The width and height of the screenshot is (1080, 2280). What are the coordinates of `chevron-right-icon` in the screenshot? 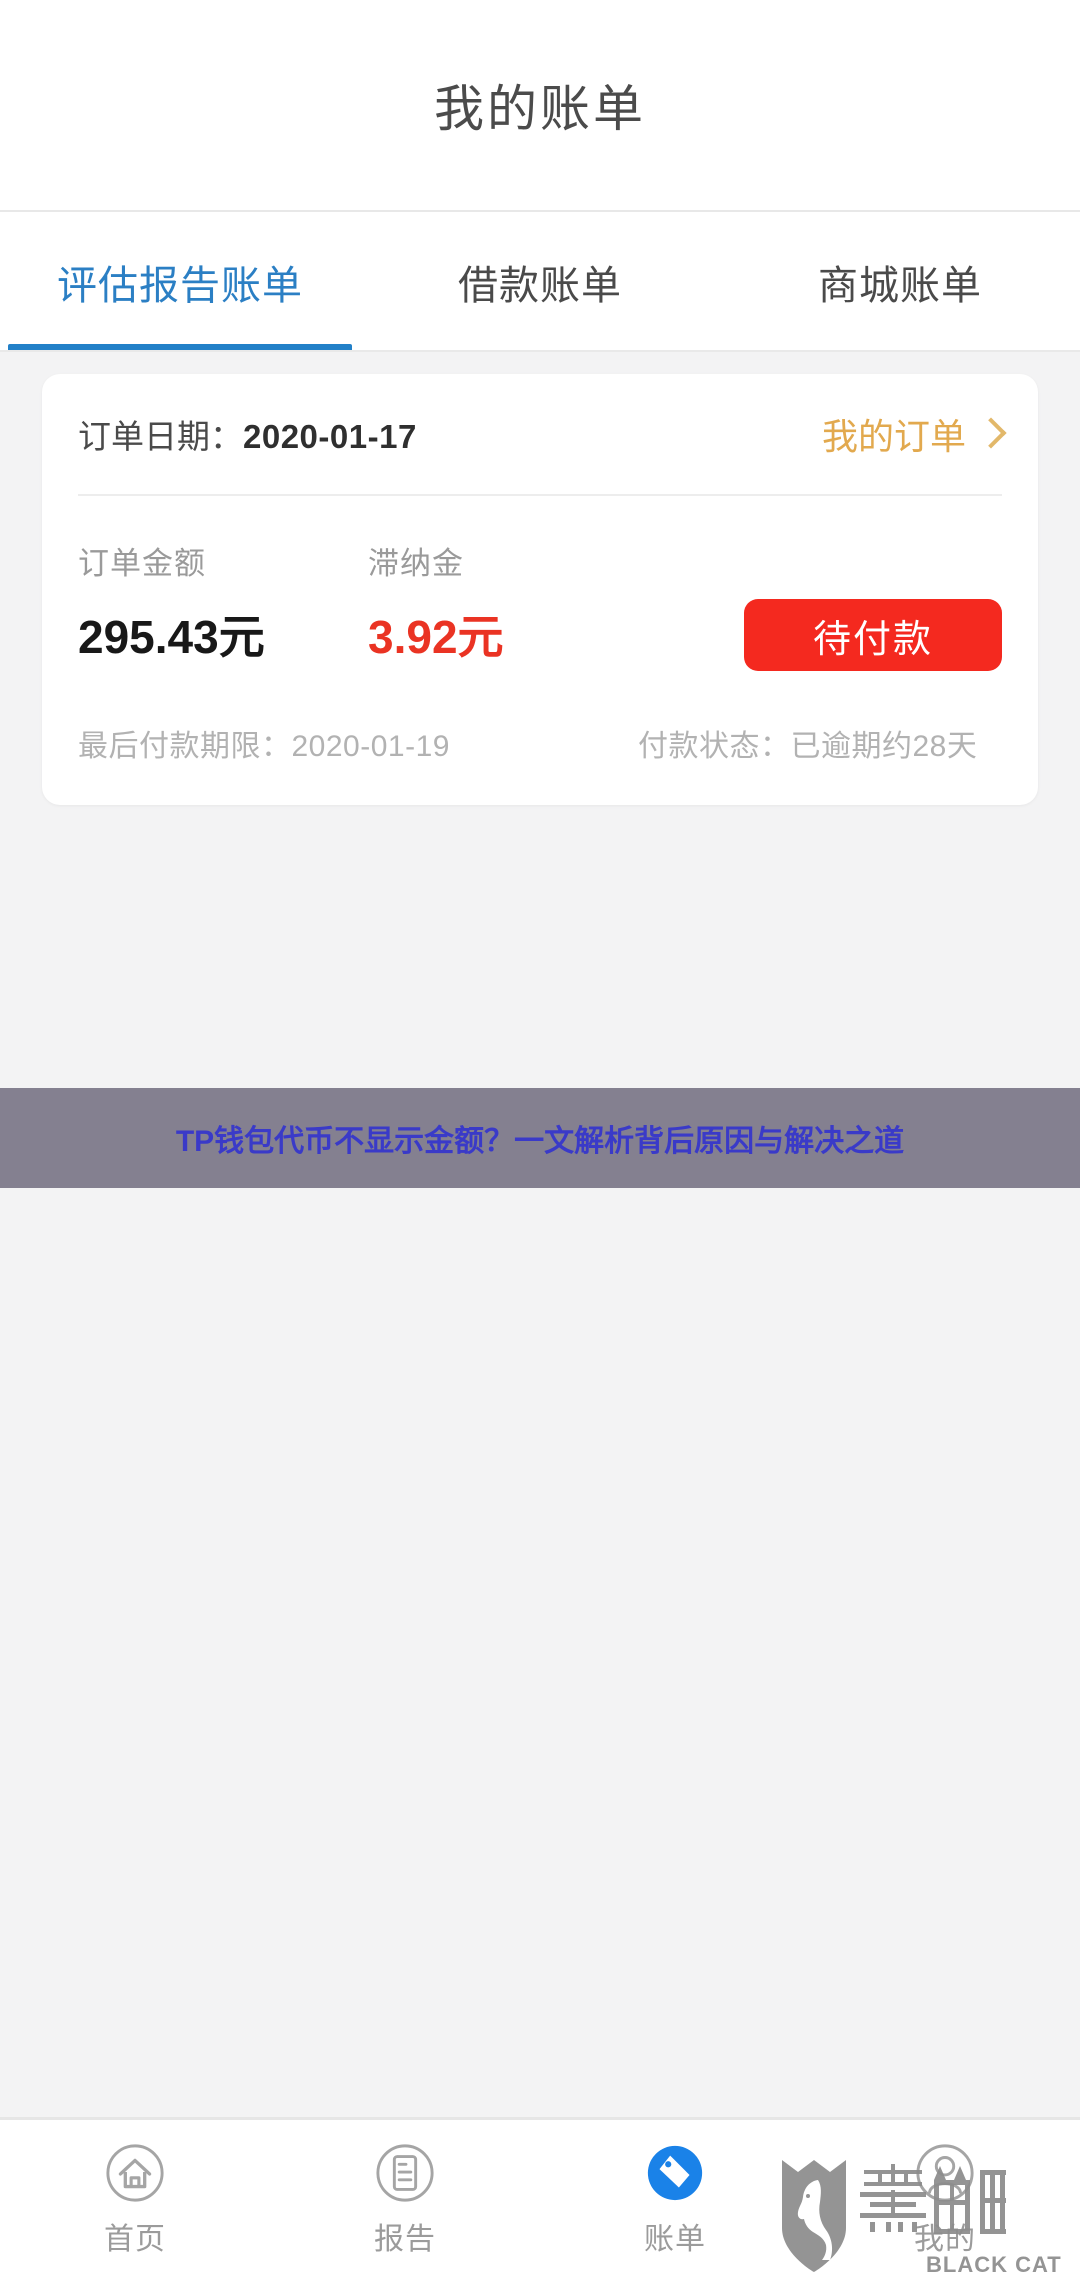 It's located at (991, 433).